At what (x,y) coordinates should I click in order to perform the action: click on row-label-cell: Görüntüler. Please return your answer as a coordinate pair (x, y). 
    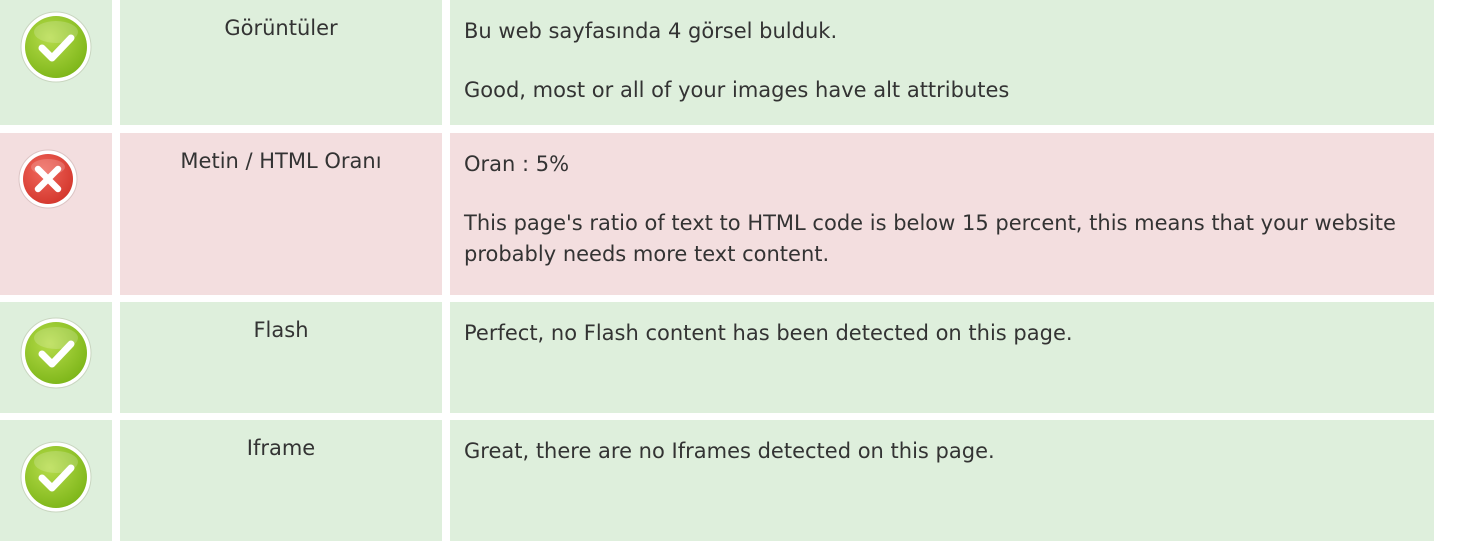
    Looking at the image, I should click on (281, 62).